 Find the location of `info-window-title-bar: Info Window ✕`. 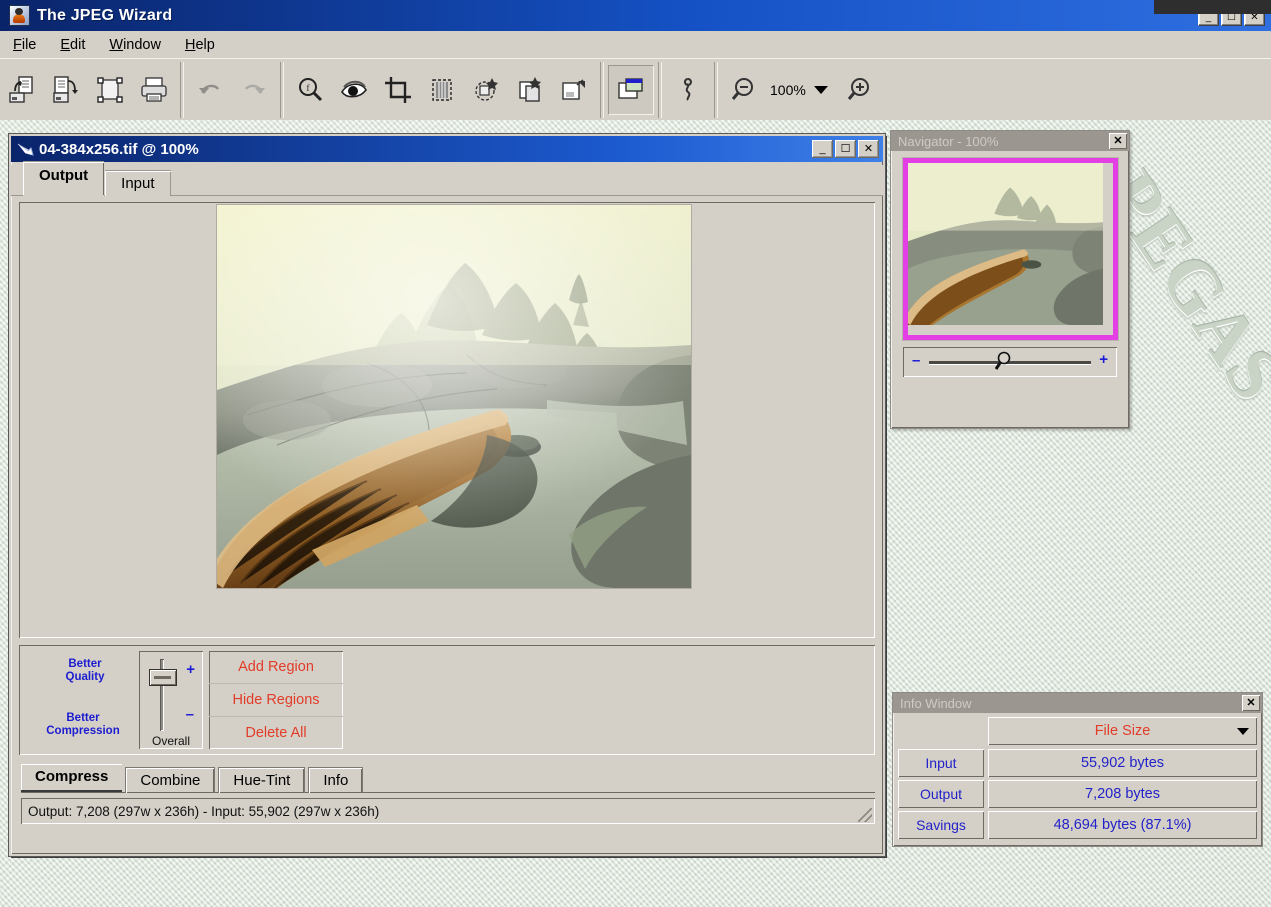

info-window-title-bar: Info Window ✕ is located at coordinates (1077, 703).